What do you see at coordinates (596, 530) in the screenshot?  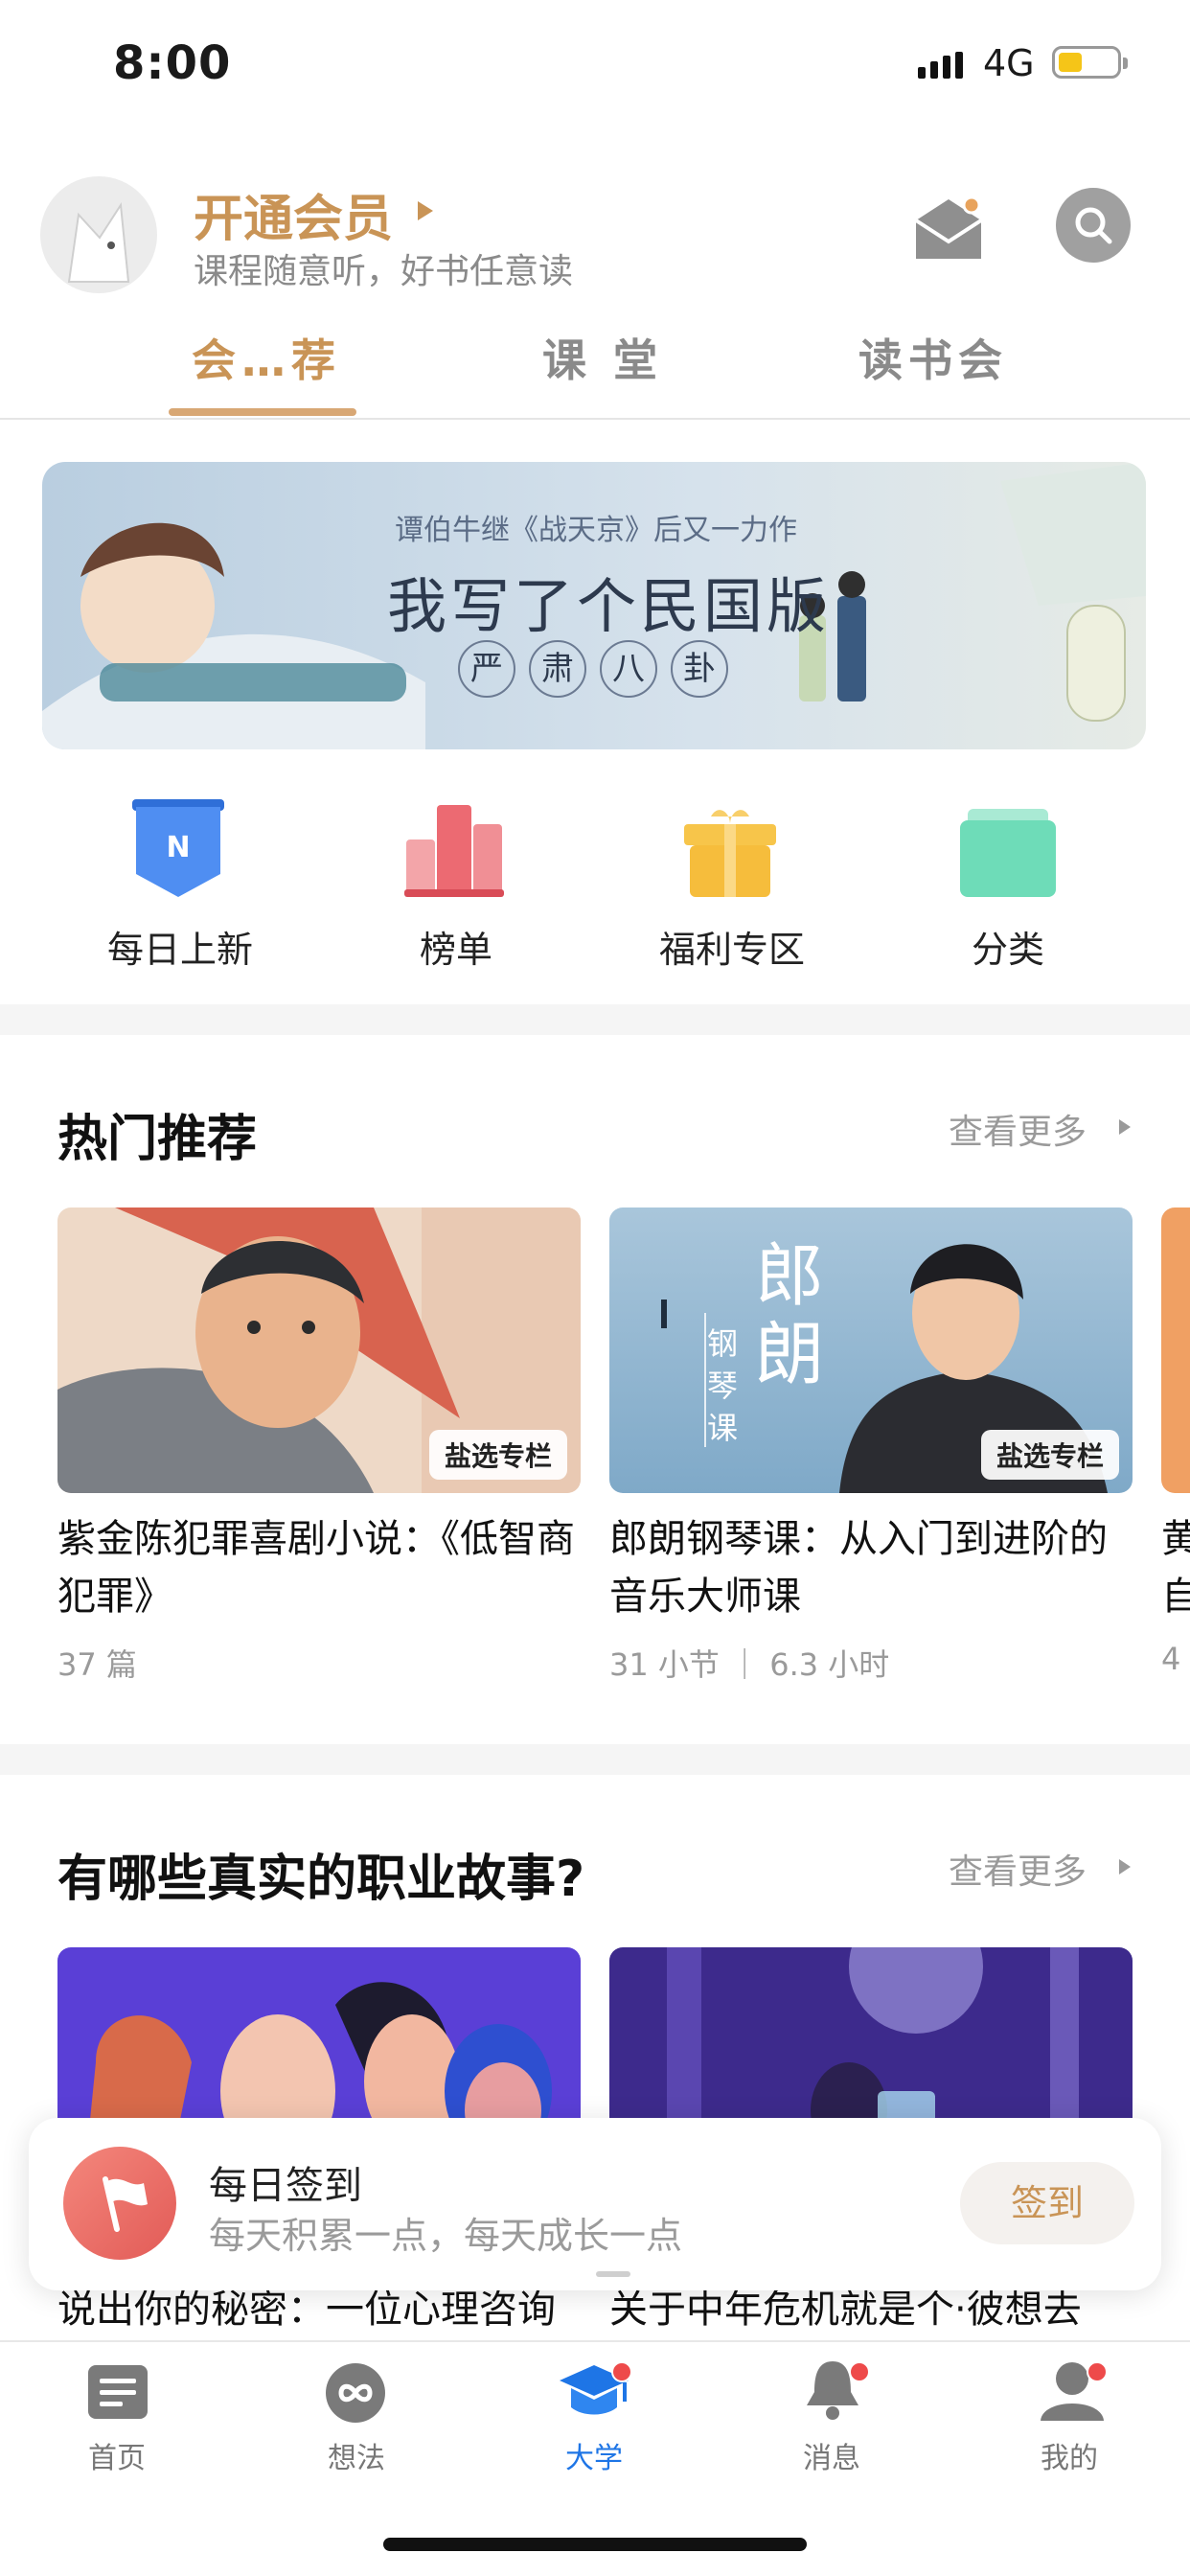 I see `banner-kicker: 谭伯牛继《战天京》后又一力作` at bounding box center [596, 530].